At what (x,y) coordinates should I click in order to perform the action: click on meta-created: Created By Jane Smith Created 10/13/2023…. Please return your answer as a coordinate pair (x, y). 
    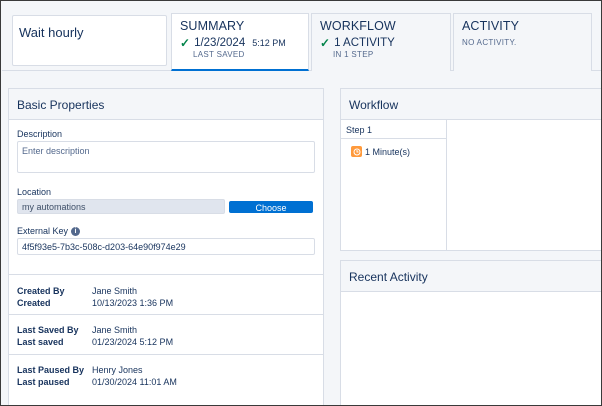
    Looking at the image, I should click on (166, 294).